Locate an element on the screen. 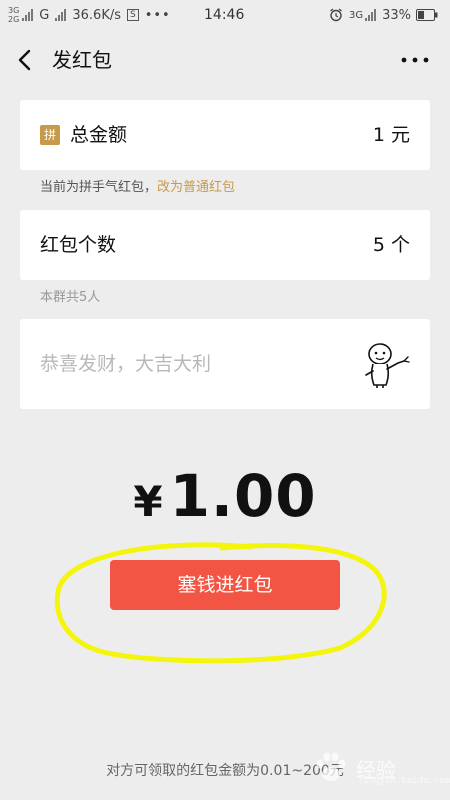 The width and height of the screenshot is (450, 800). total-amount-input: 1 元 is located at coordinates (391, 135).